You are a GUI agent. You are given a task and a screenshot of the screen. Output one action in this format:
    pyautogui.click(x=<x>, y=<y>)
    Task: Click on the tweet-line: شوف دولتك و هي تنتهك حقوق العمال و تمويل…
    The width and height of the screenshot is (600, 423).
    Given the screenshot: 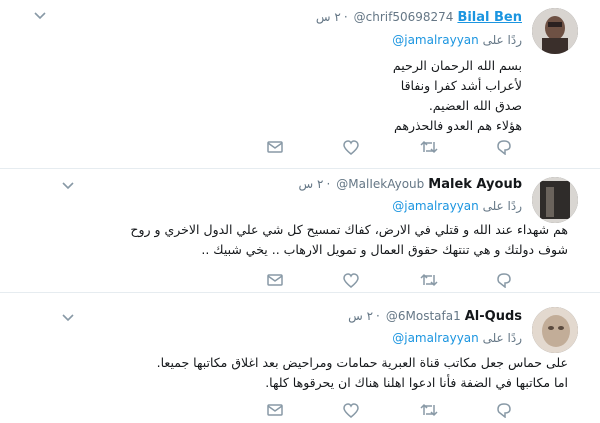 What is the action you would take?
    pyautogui.click(x=384, y=249)
    